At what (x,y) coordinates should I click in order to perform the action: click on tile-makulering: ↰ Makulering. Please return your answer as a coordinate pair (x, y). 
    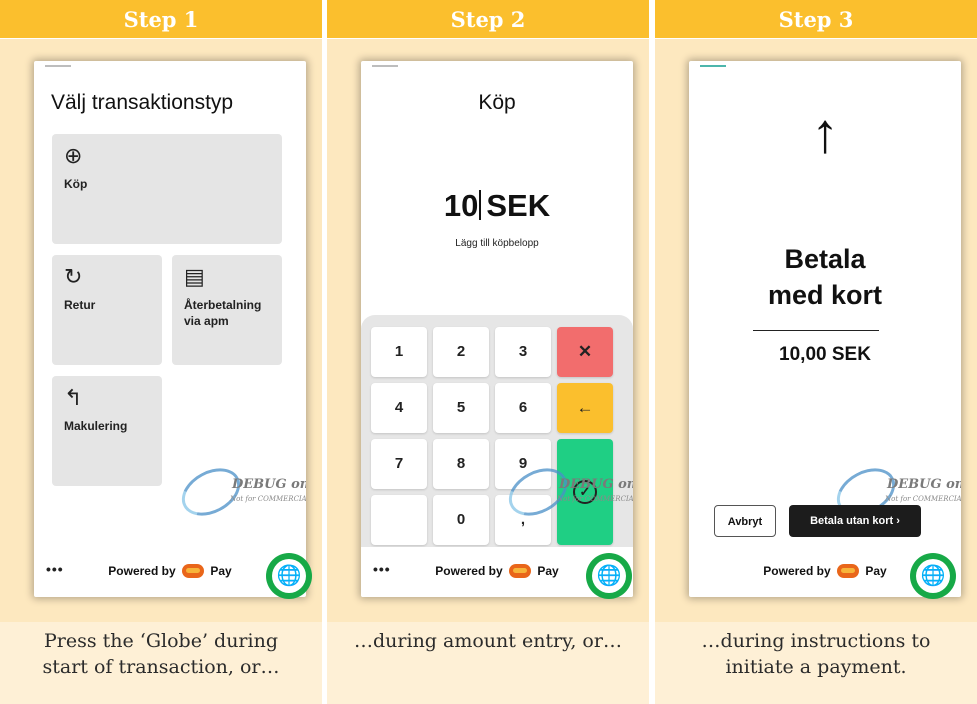
    Looking at the image, I should click on (107, 431).